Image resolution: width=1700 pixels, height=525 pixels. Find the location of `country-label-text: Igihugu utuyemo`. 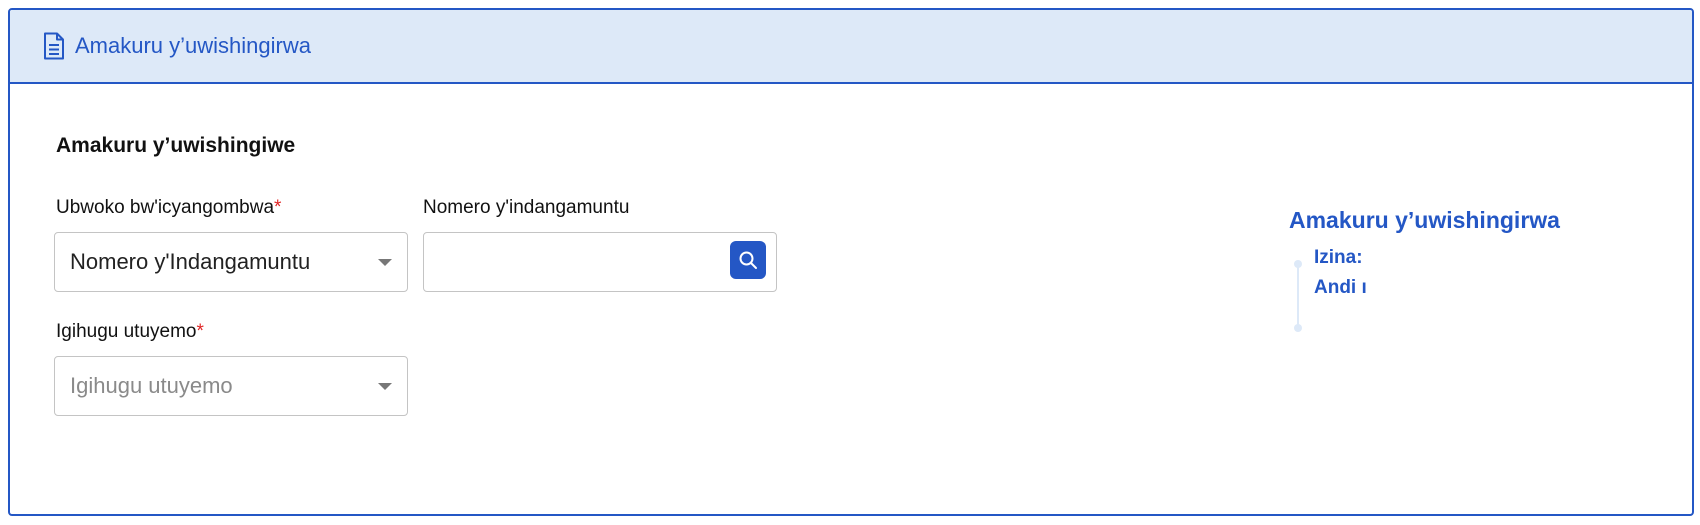

country-label-text: Igihugu utuyemo is located at coordinates (126, 331).